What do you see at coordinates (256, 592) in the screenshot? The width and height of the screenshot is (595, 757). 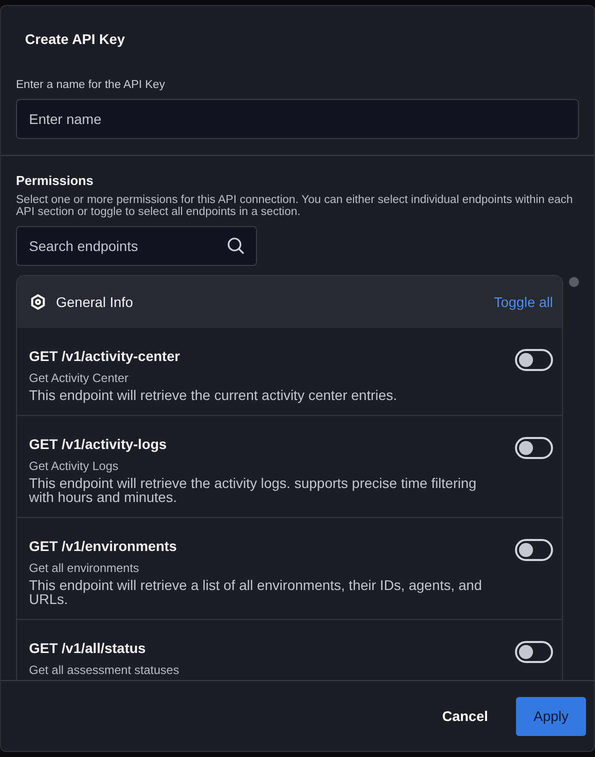 I see `endpoint-description: This endpoint will retrieve a list of all environments, their IDs, agents, and URLs.` at bounding box center [256, 592].